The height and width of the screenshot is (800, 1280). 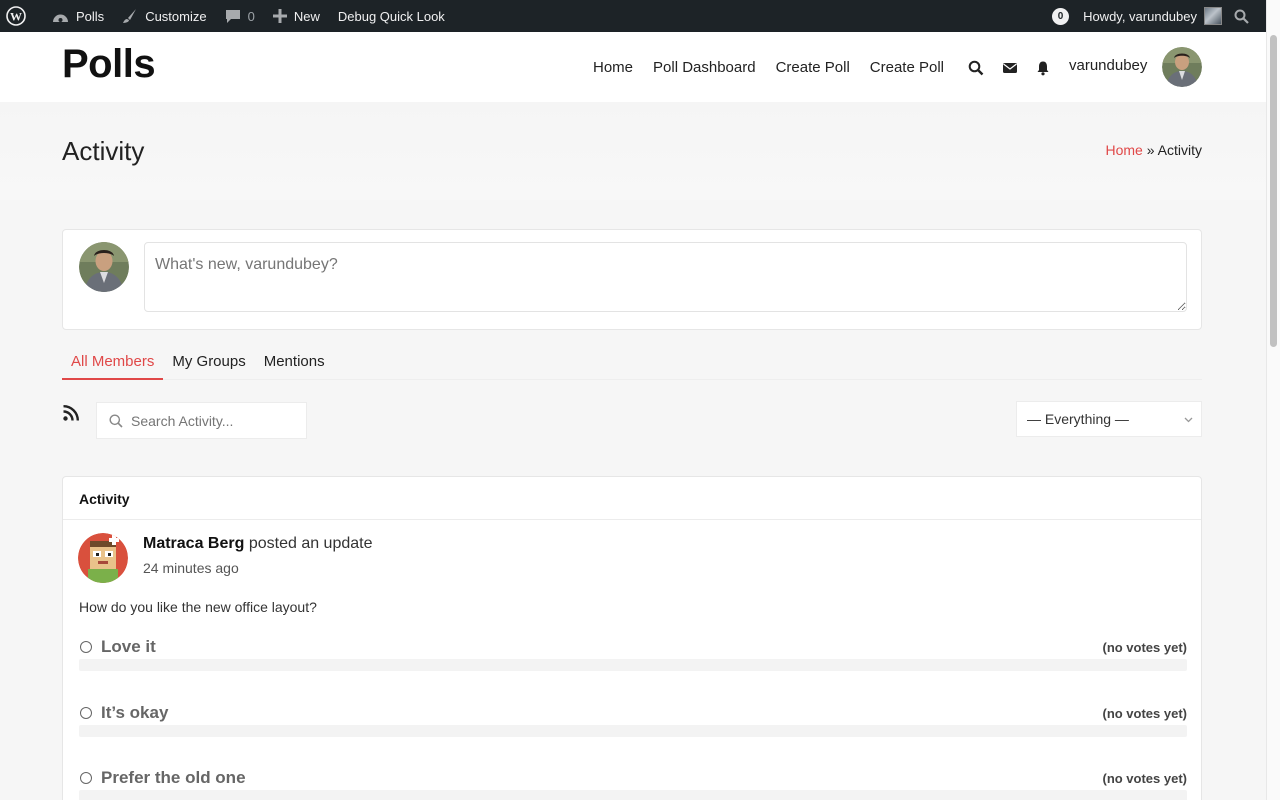 I want to click on new-label: New, so click(x=306, y=16).